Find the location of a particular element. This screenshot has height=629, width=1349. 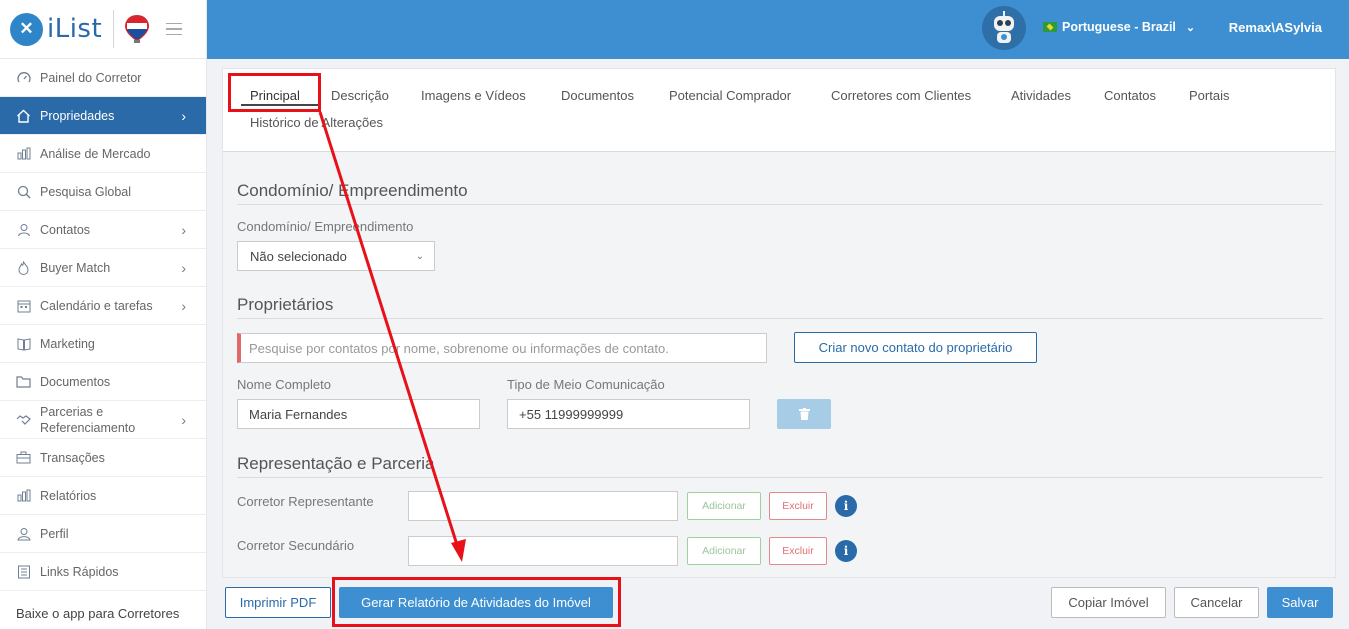

sidebar-item-label: Buyer Match is located at coordinates (75, 267).